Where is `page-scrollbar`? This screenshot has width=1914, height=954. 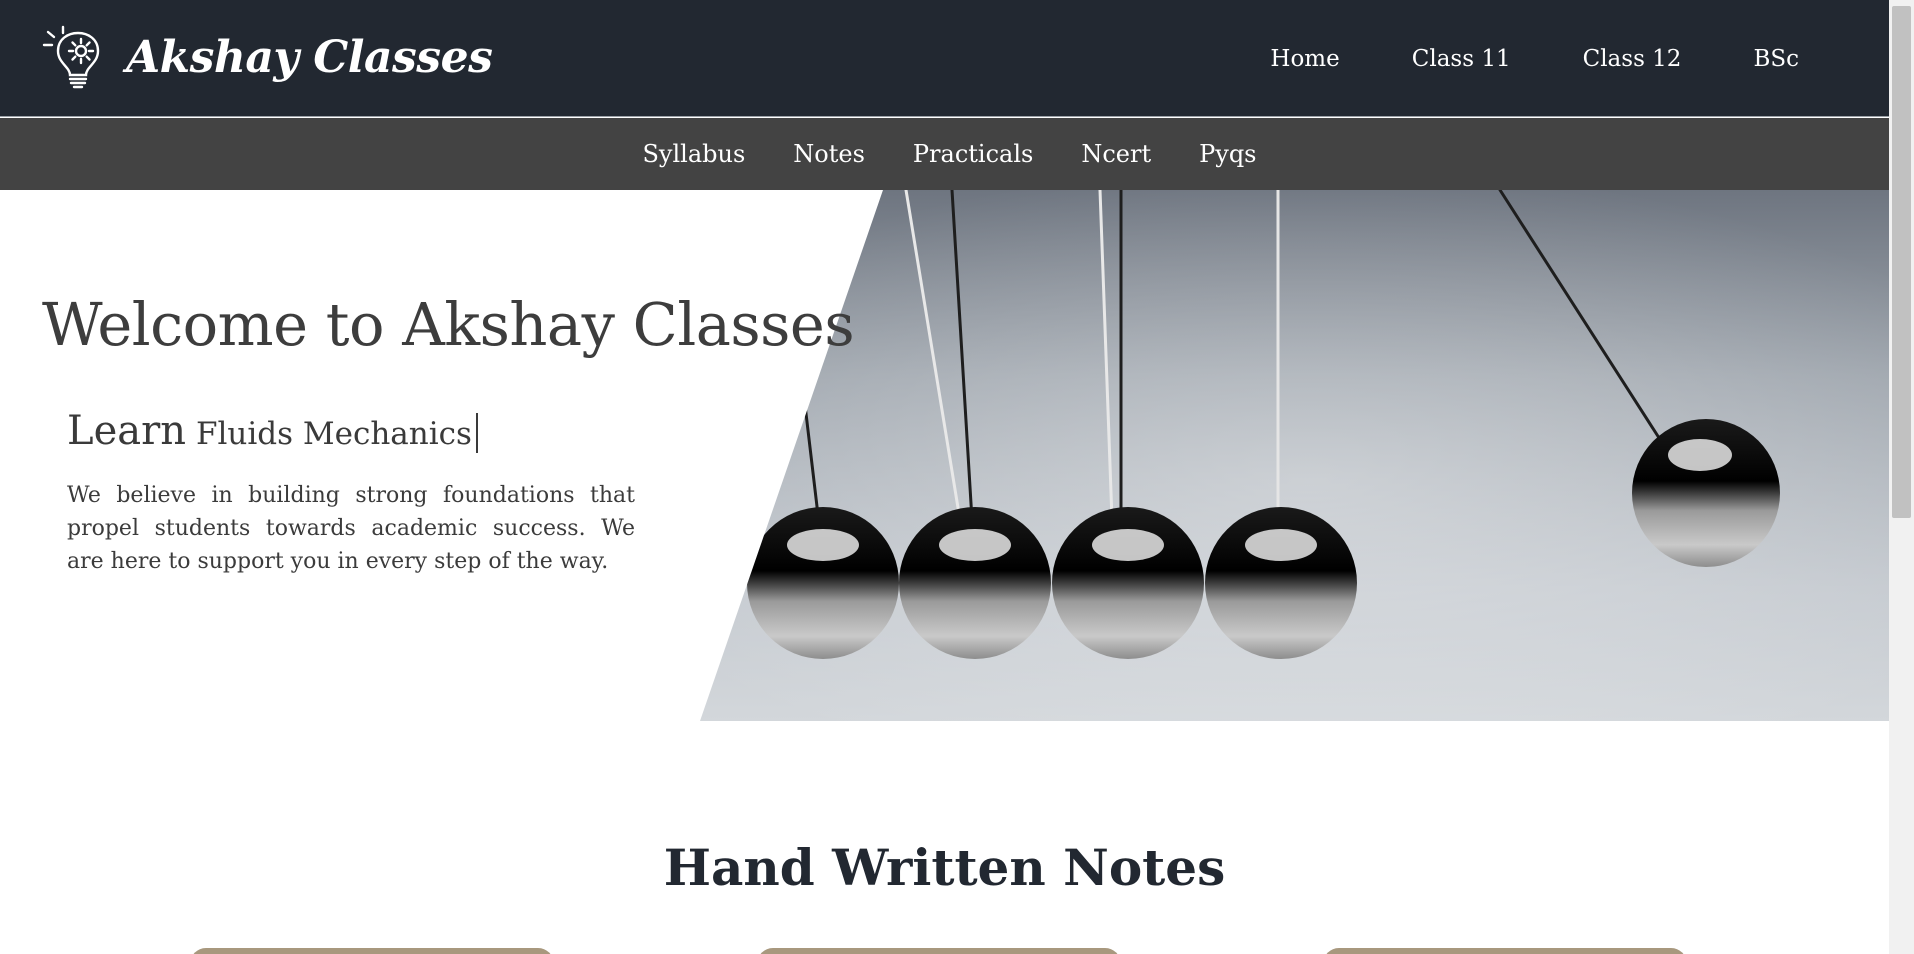
page-scrollbar is located at coordinates (1901, 477).